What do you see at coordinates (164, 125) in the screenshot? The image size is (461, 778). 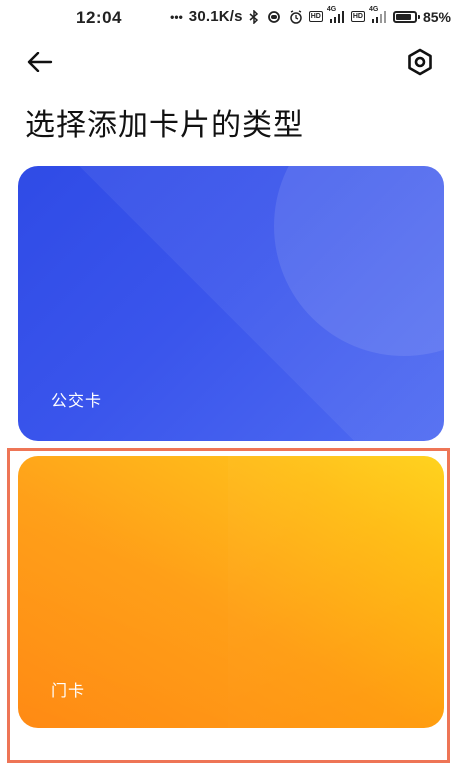 I see `page-title: 选择添加卡片的类型` at bounding box center [164, 125].